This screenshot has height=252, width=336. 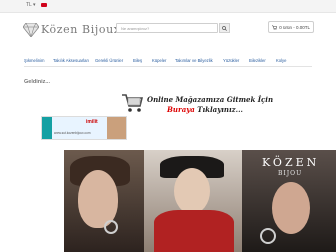 What do you see at coordinates (168, 66) in the screenshot?
I see `nav-divider` at bounding box center [168, 66].